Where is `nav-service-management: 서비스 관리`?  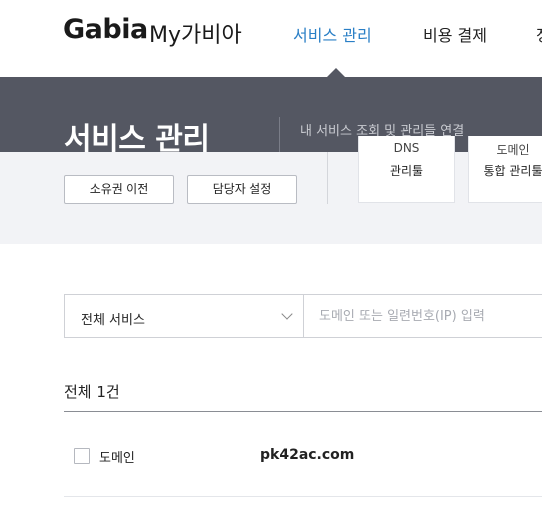 nav-service-management: 서비스 관리 is located at coordinates (332, 34).